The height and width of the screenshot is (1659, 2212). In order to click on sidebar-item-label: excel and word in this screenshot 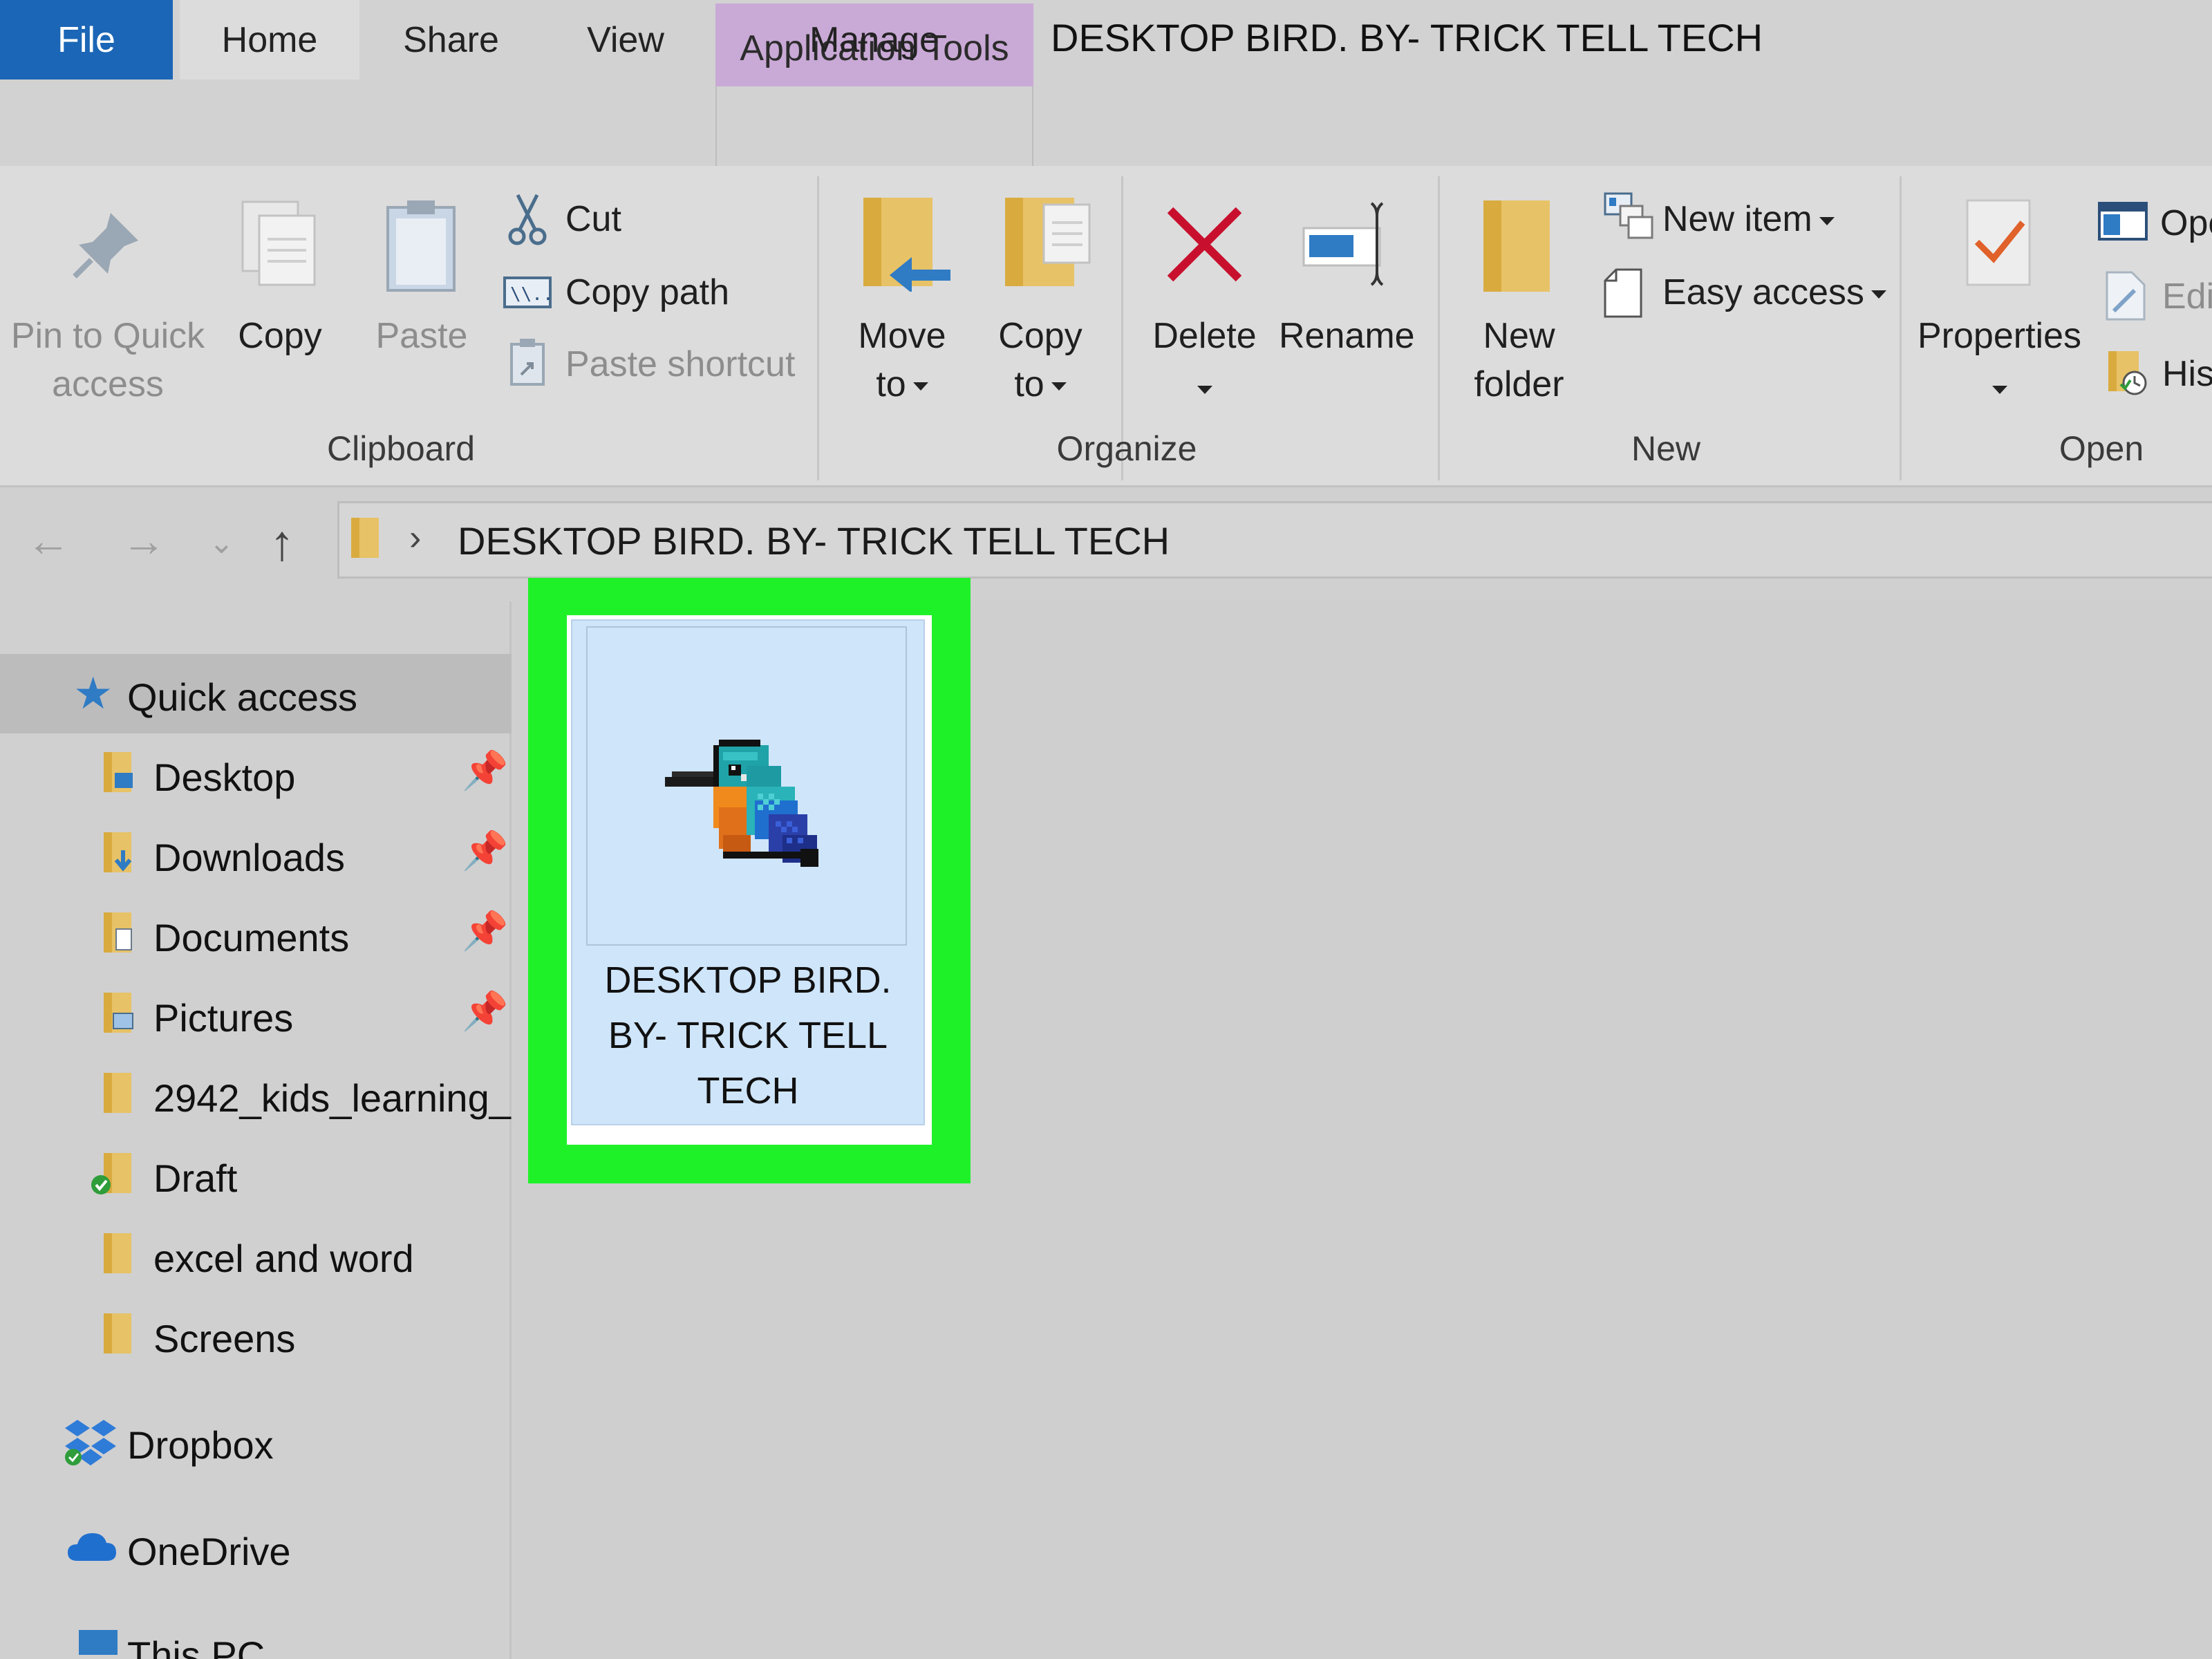, I will do `click(283, 1258)`.